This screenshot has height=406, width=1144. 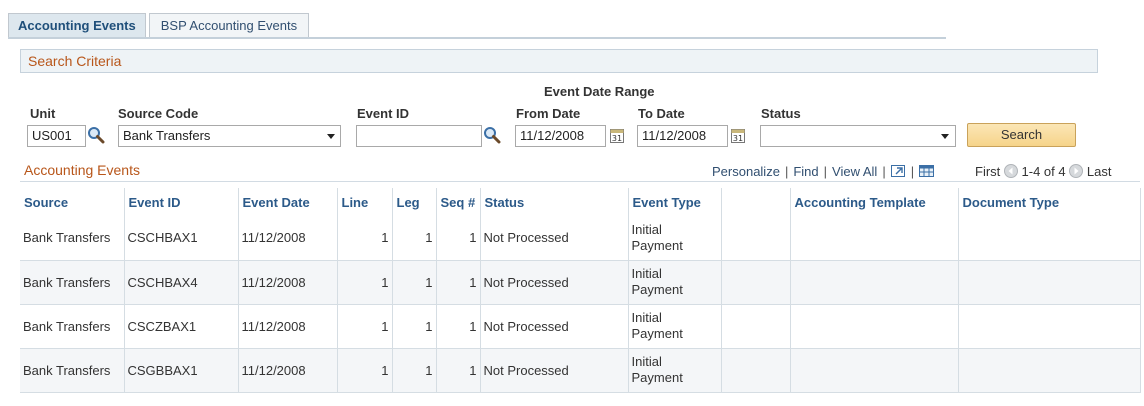 I want to click on event-id-input, so click(x=419, y=136).